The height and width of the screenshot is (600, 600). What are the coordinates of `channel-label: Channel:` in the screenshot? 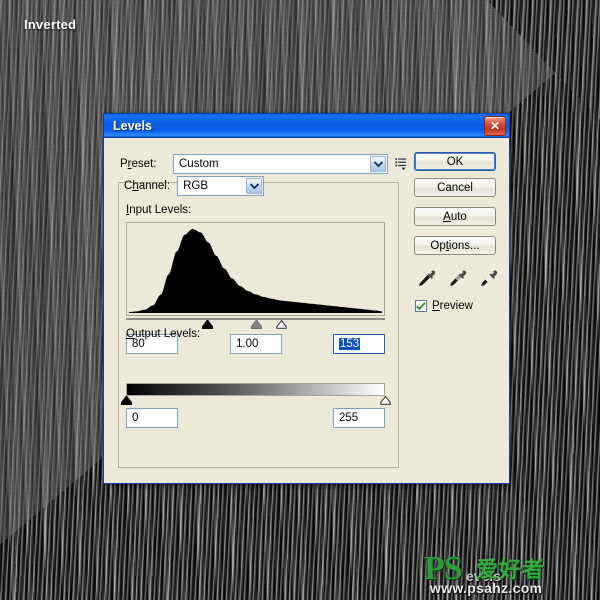 It's located at (147, 186).